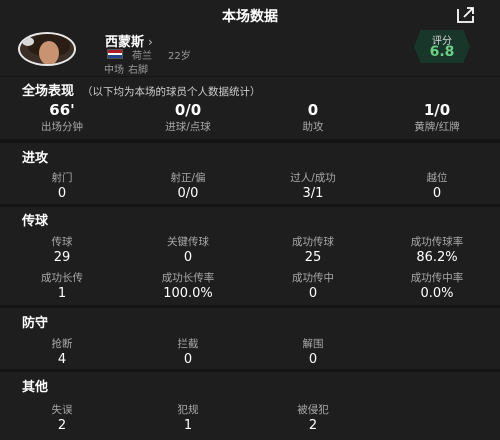 This screenshot has width=500, height=440. Describe the element at coordinates (188, 293) in the screenshot. I see `stat-value: 100.0%` at that location.